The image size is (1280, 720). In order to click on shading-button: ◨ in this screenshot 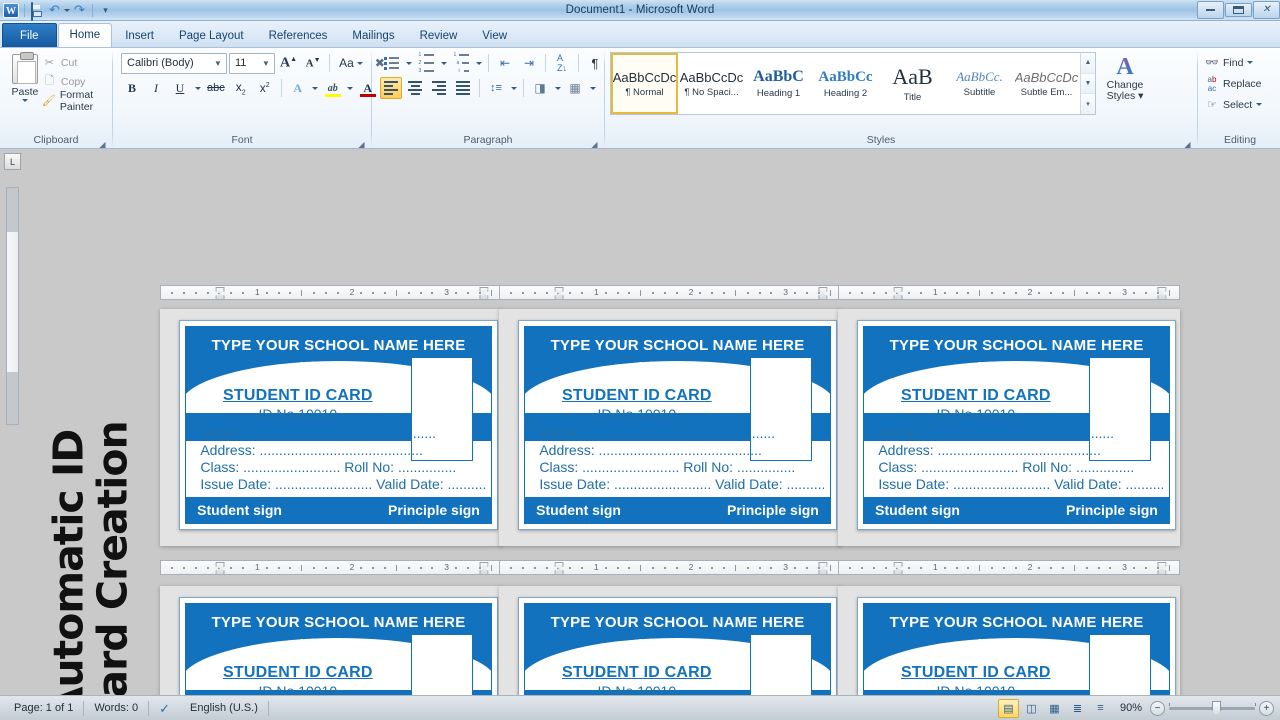, I will do `click(540, 88)`.